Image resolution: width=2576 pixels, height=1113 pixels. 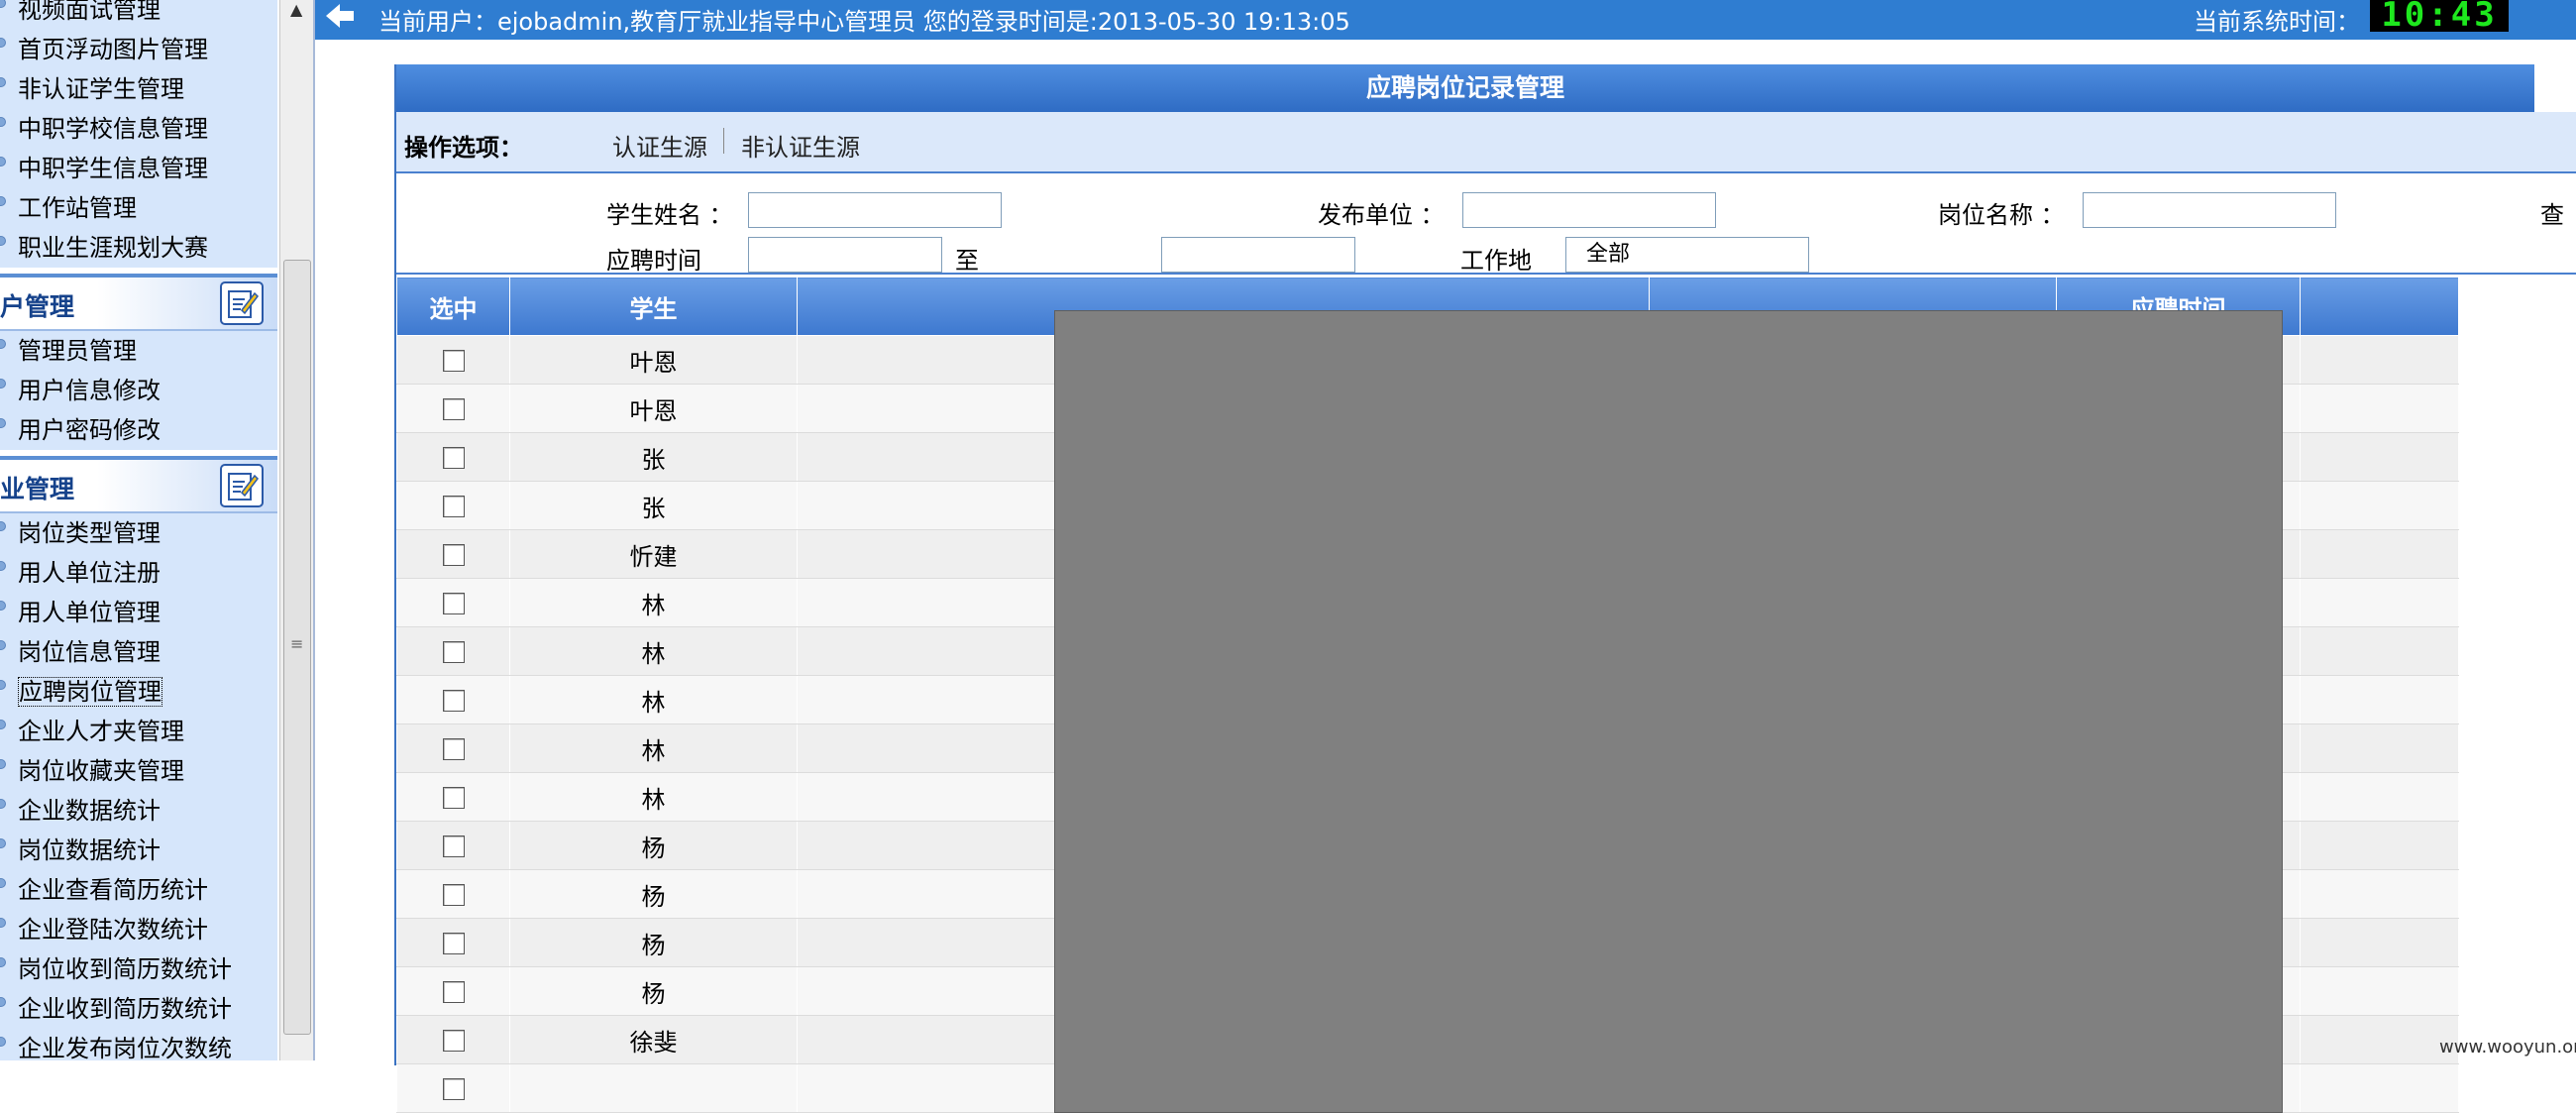 What do you see at coordinates (138, 129) in the screenshot?
I see `menu-item: 中职学校信息管理` at bounding box center [138, 129].